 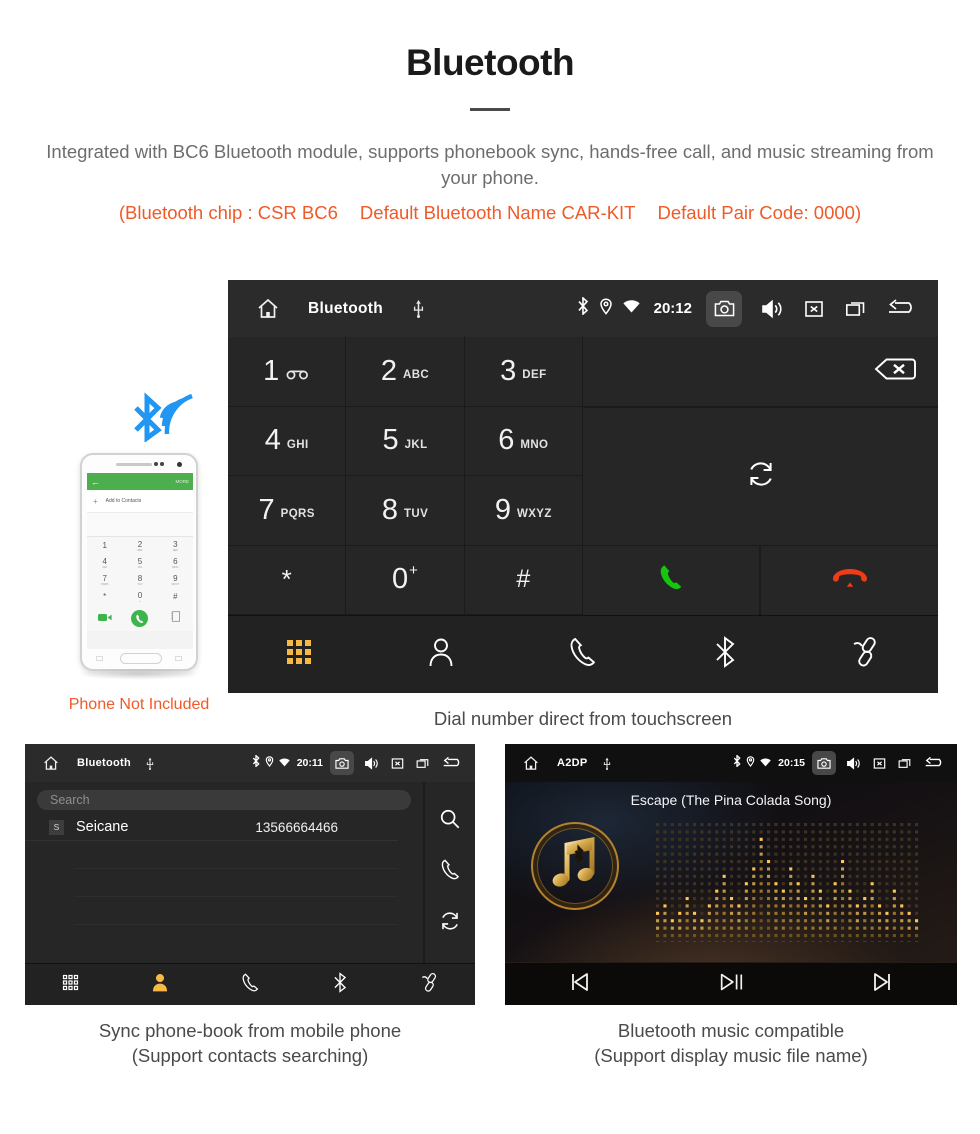 I want to click on key-star: *, so click(x=287, y=580).